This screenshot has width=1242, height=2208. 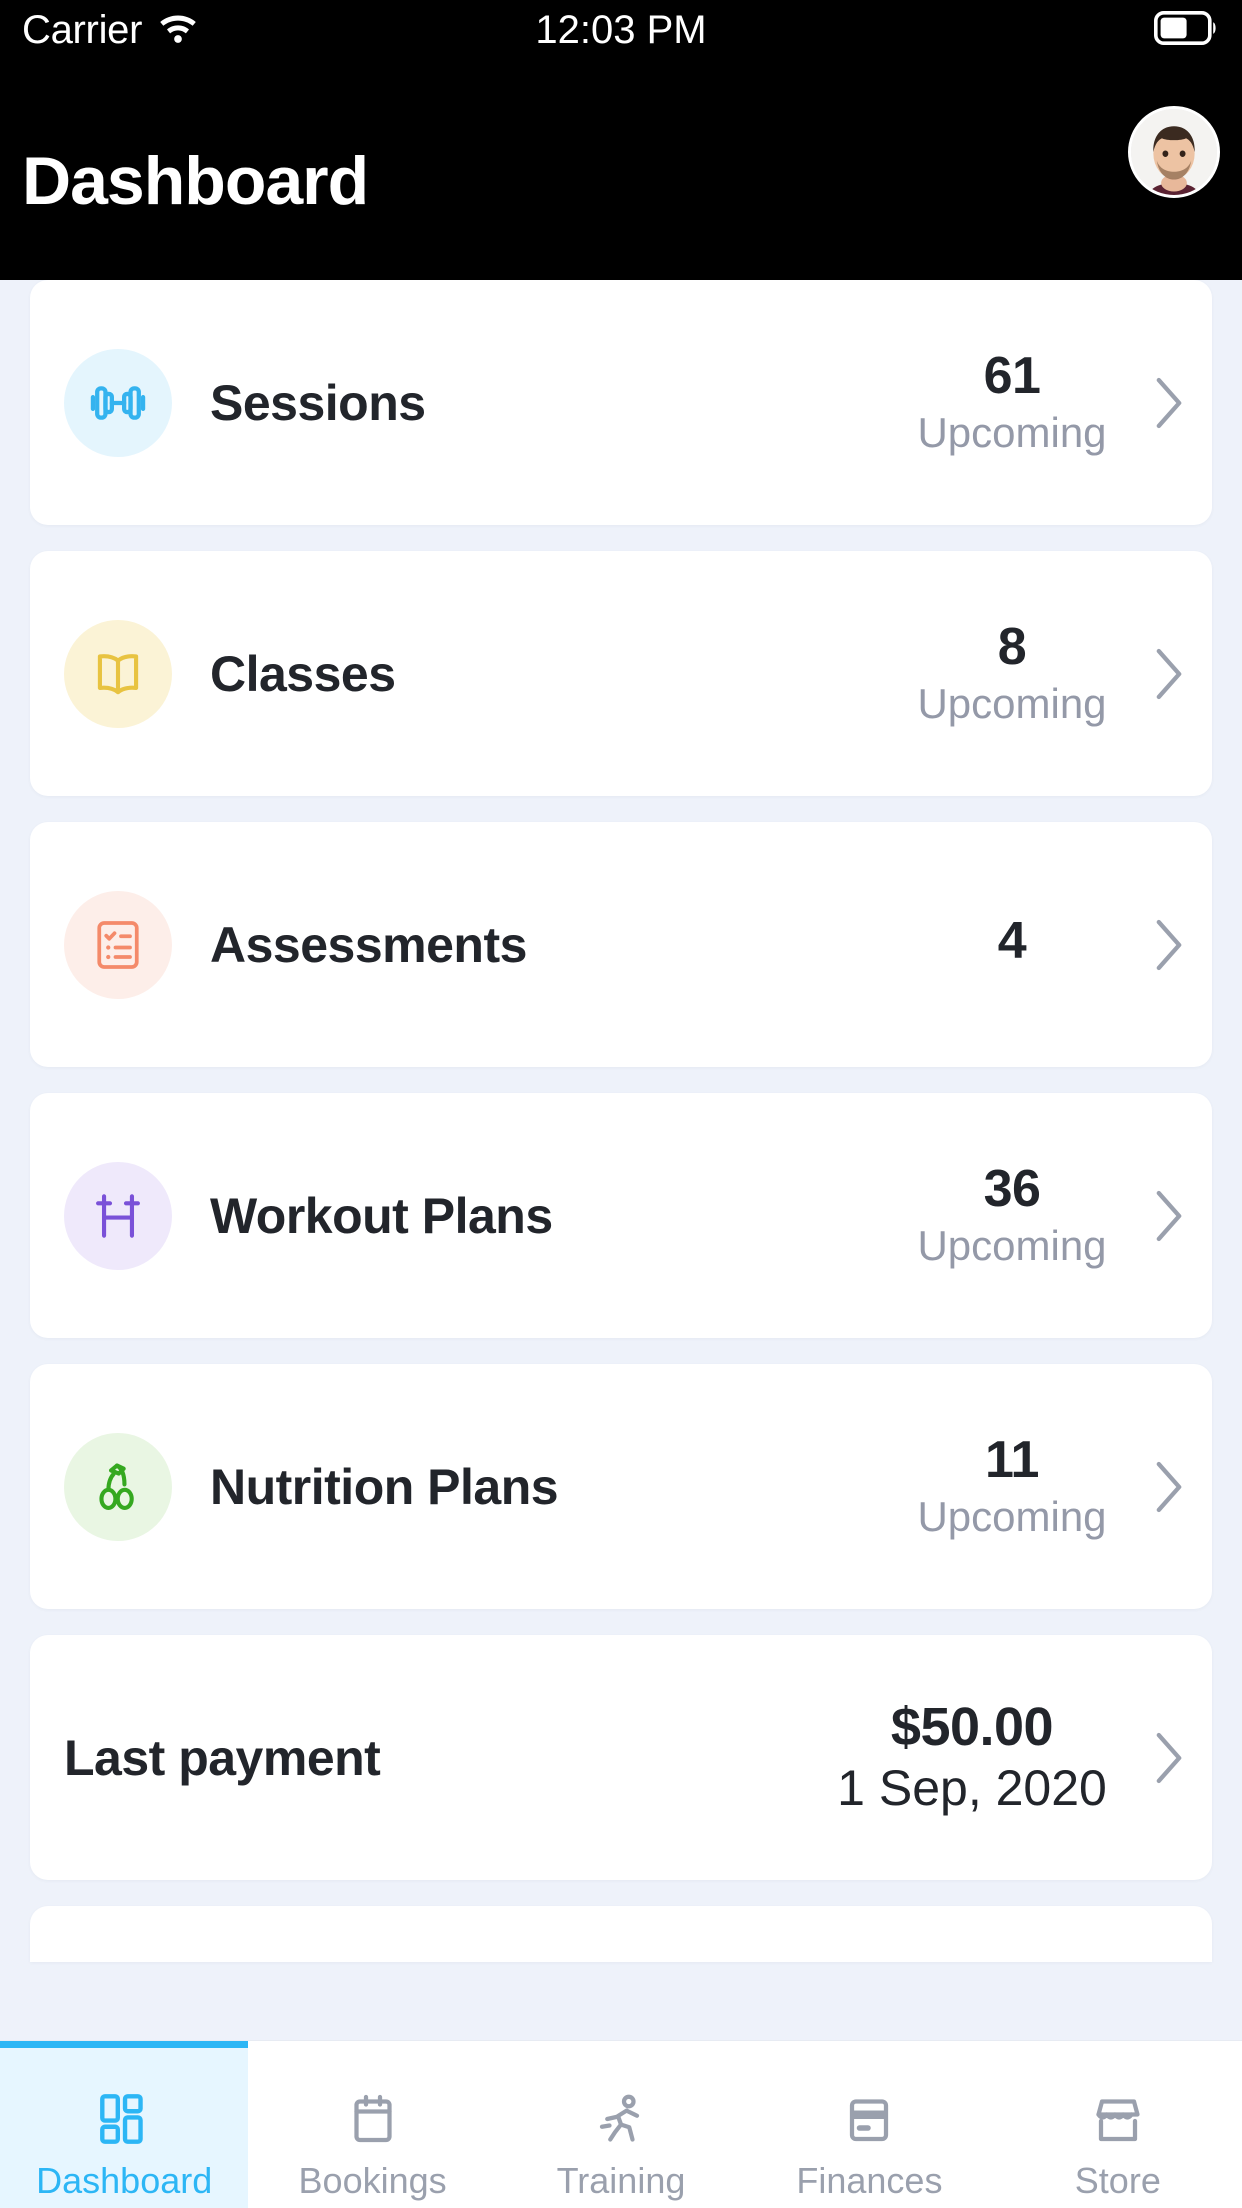 I want to click on tab-dashboard: Dashboard, so click(x=124, y=2124).